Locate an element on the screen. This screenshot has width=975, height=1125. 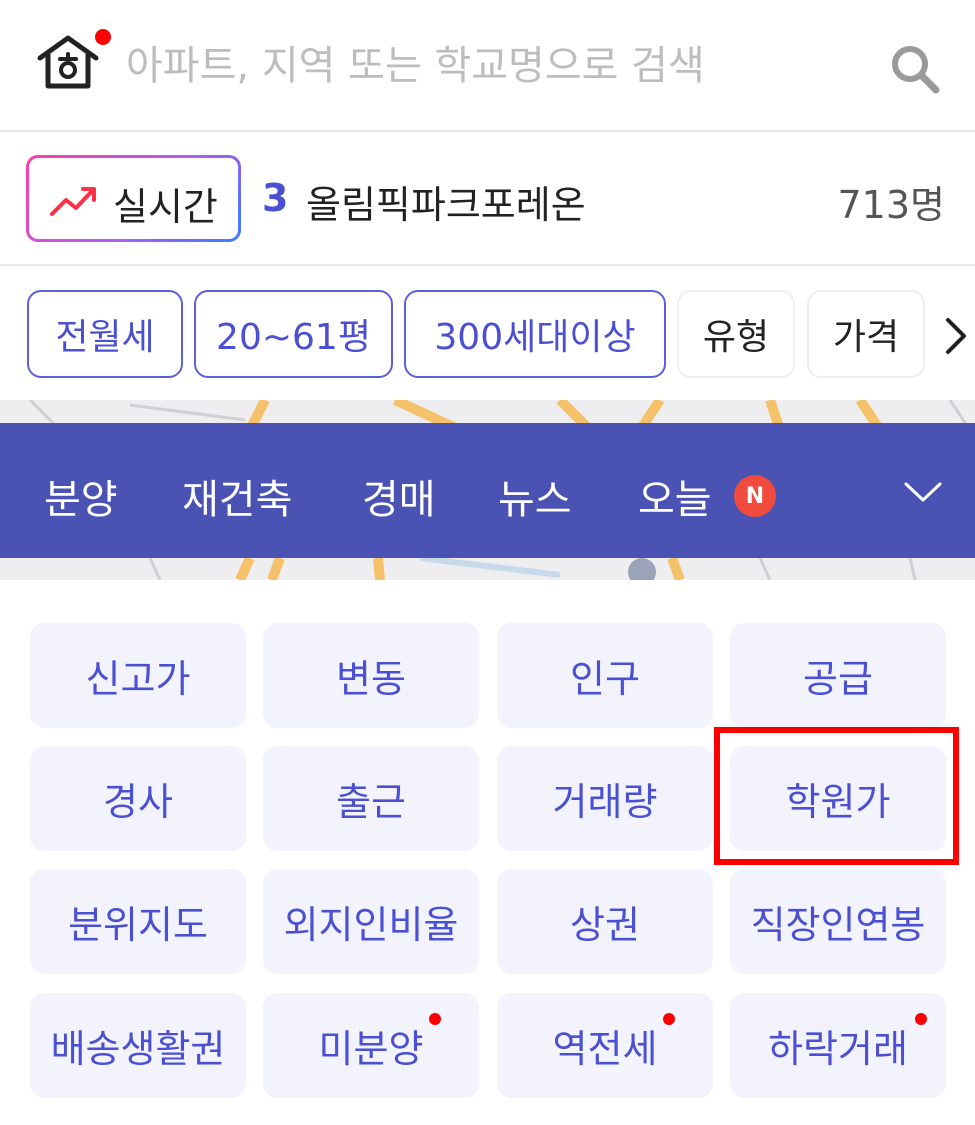
trend-up-icon is located at coordinates (73, 201).